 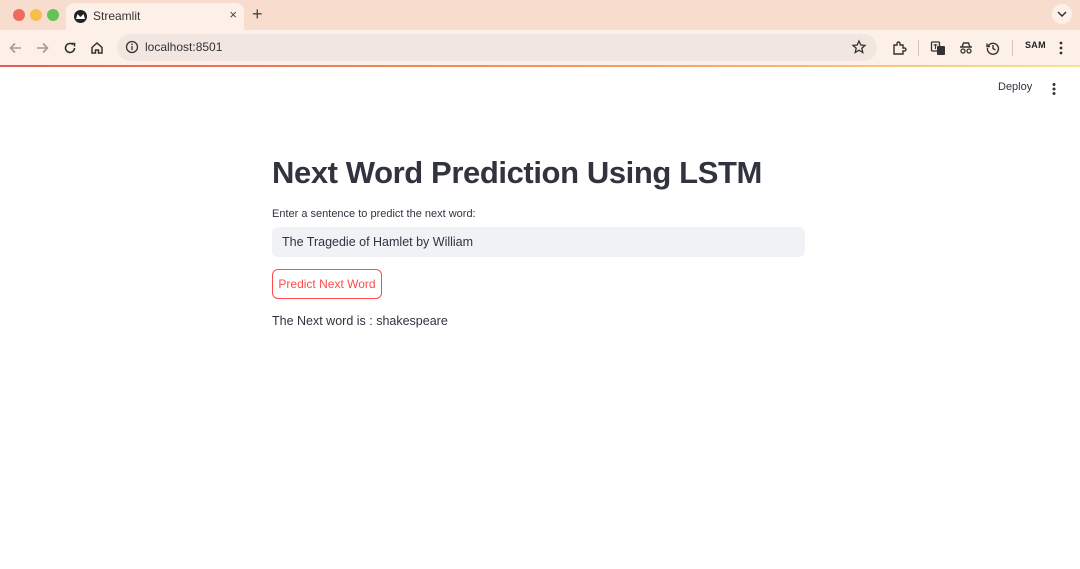 What do you see at coordinates (257, 14) in the screenshot?
I see `new-tab-button: +` at bounding box center [257, 14].